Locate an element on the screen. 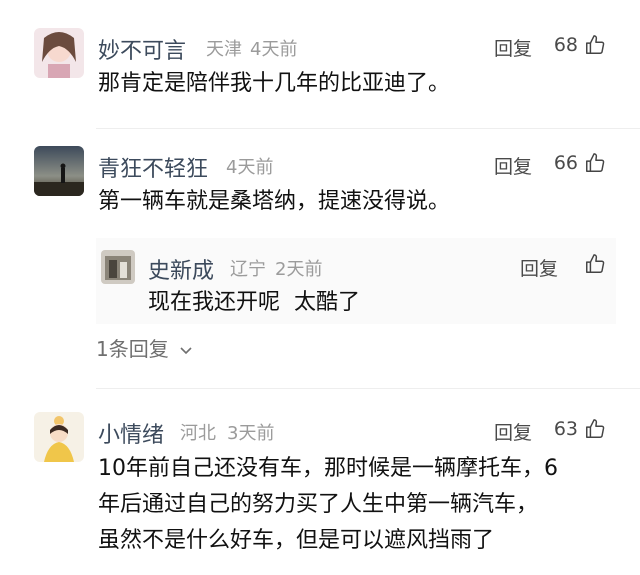 This screenshot has width=640, height=575. comment-text: 第一辆车就是桑塔纳，提速没得说。 is located at coordinates (274, 201).